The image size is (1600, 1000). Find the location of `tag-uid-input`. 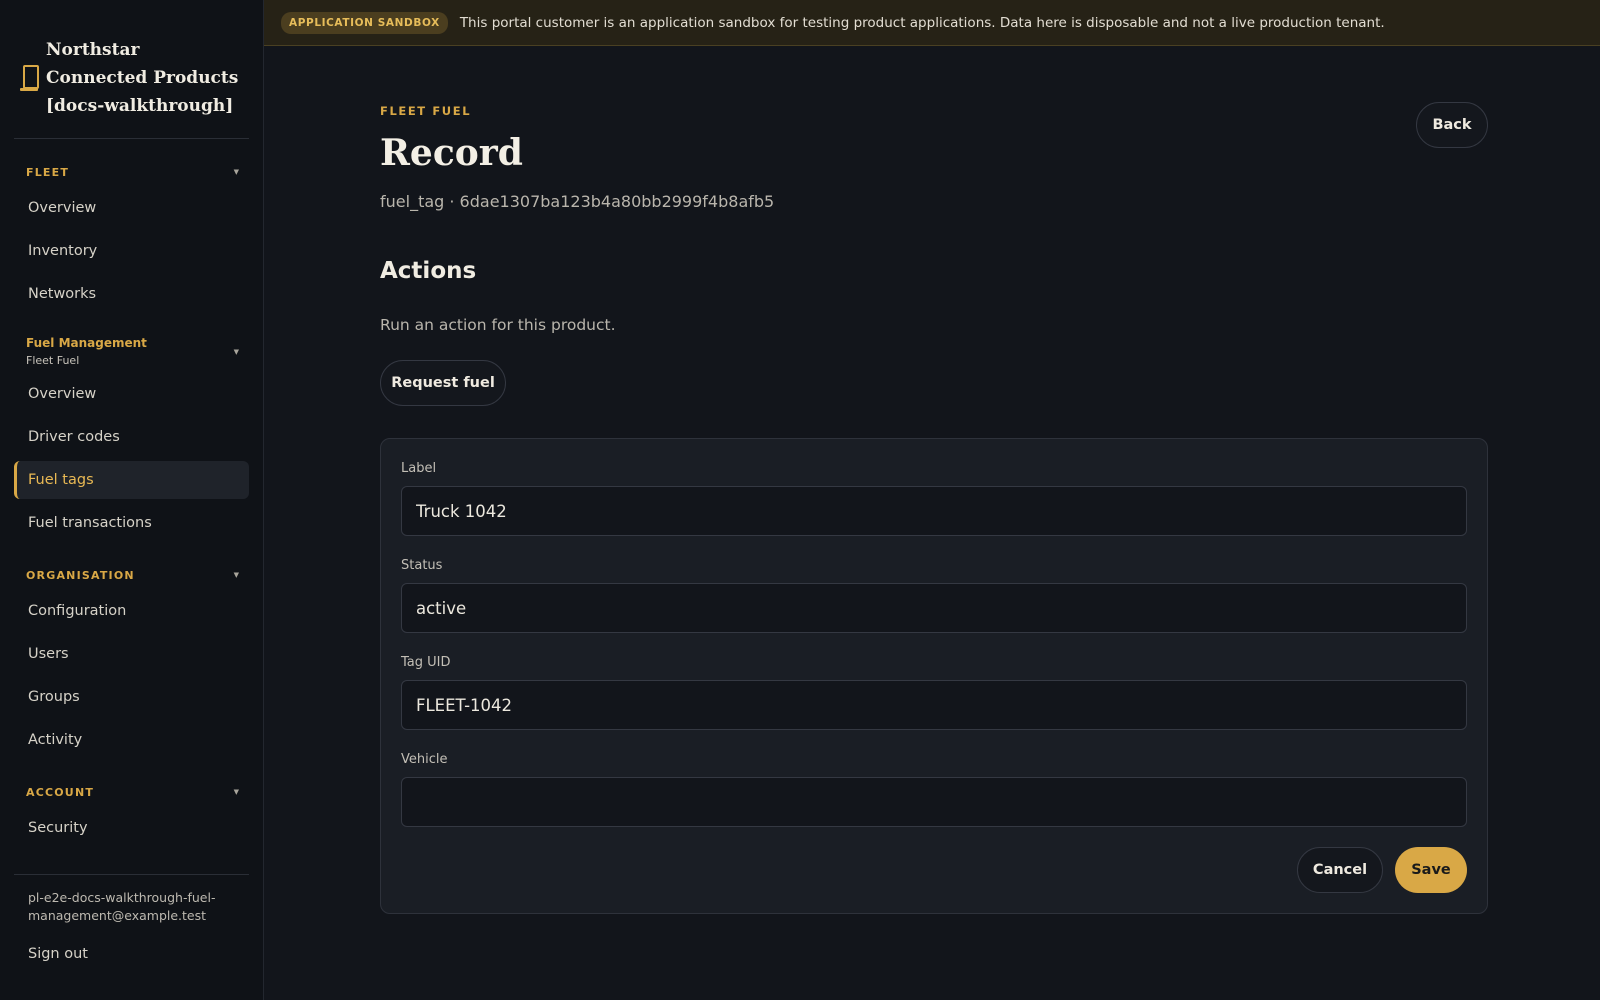

tag-uid-input is located at coordinates (934, 705).